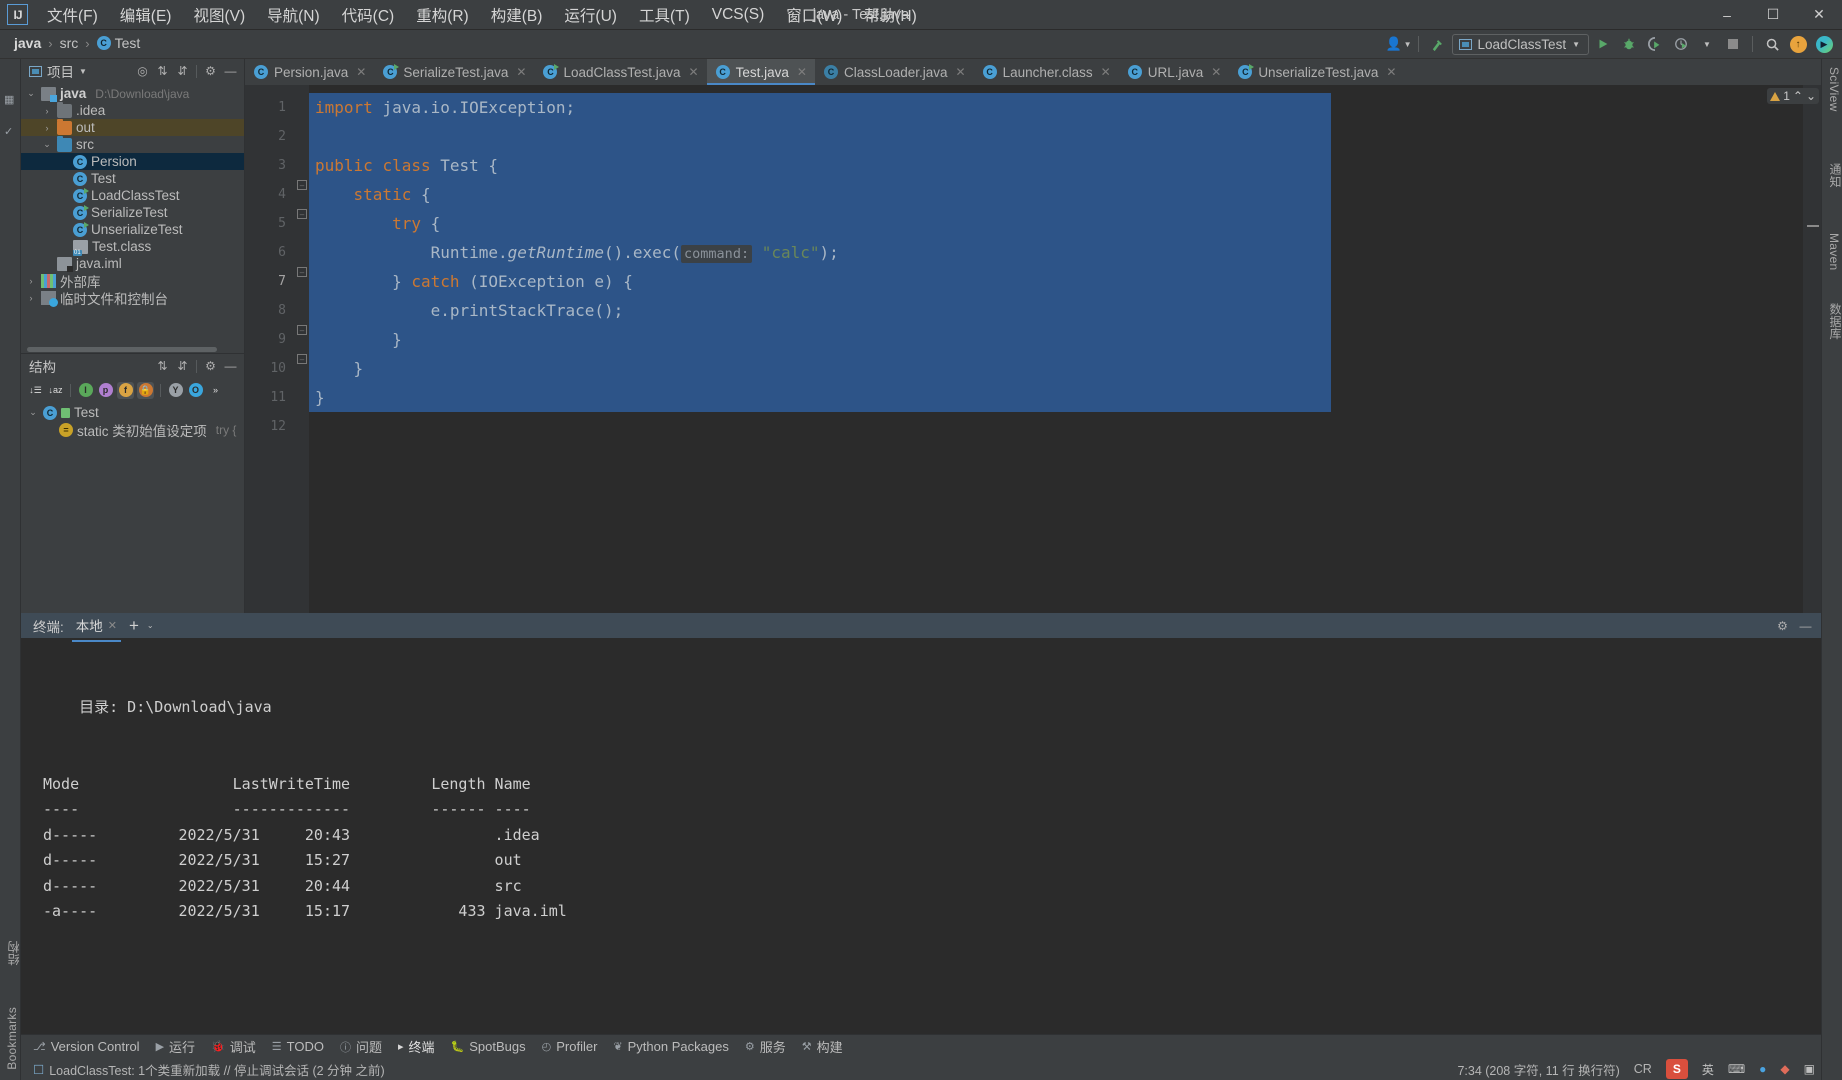 This screenshot has height=1080, width=1842. I want to click on project-tree-row: › C Test, so click(132, 178).